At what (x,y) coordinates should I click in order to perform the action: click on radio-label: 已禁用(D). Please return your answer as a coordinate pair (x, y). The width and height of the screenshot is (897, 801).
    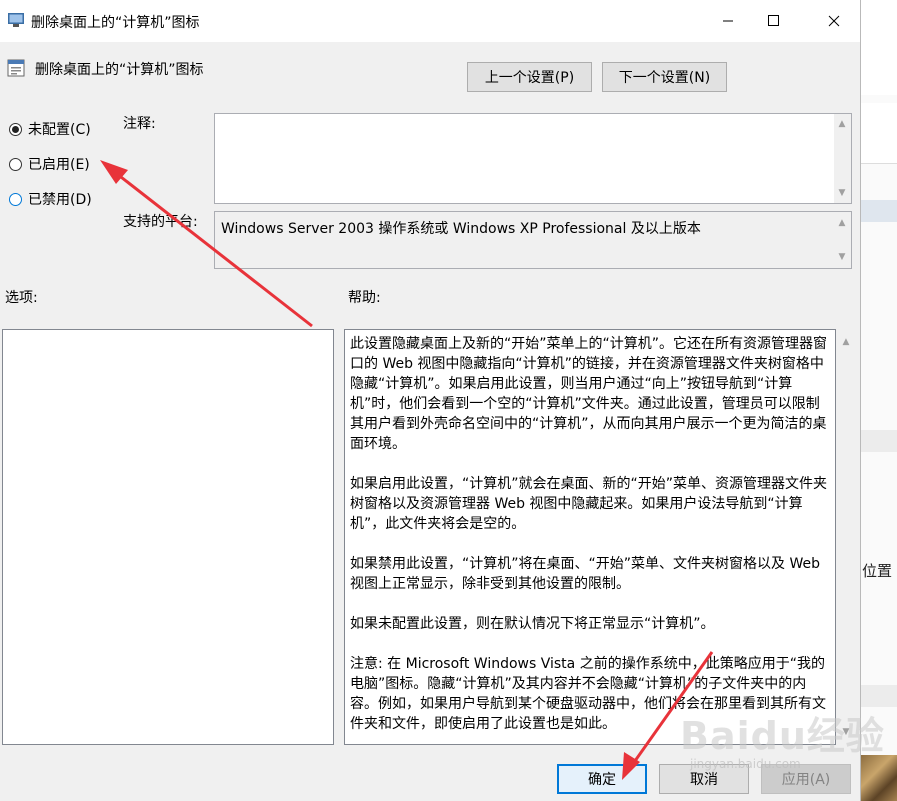
    Looking at the image, I should click on (60, 200).